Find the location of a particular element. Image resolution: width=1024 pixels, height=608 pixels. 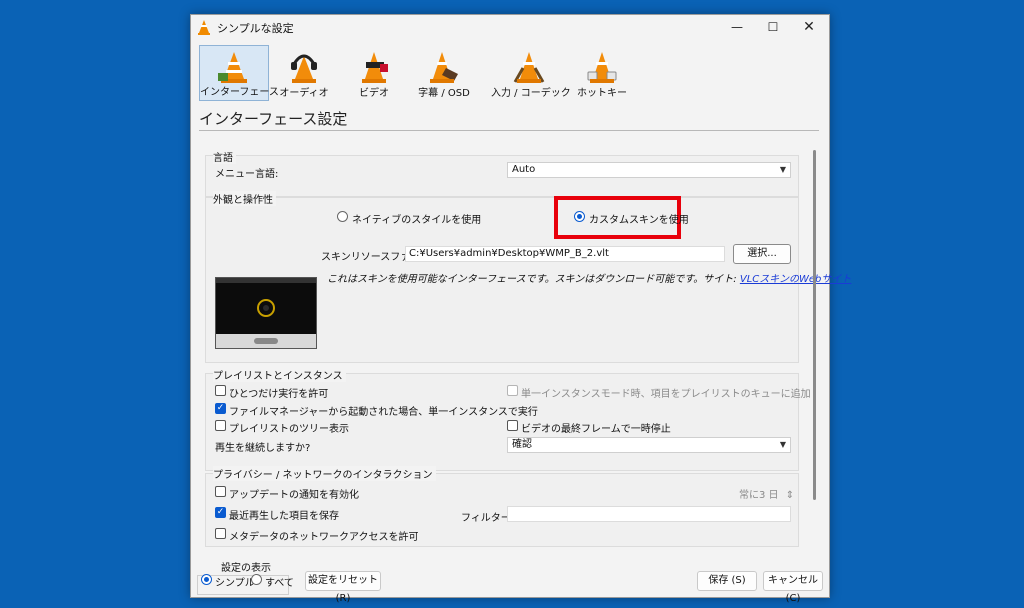

tab-video-label: ビデオ is located at coordinates (374, 93).